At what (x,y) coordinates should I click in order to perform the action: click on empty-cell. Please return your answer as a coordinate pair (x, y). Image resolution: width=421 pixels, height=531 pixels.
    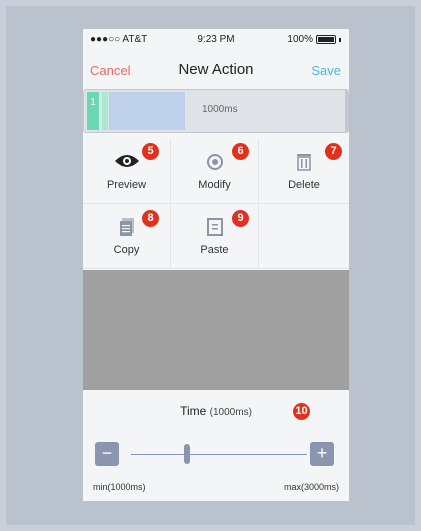
    Looking at the image, I should click on (304, 236).